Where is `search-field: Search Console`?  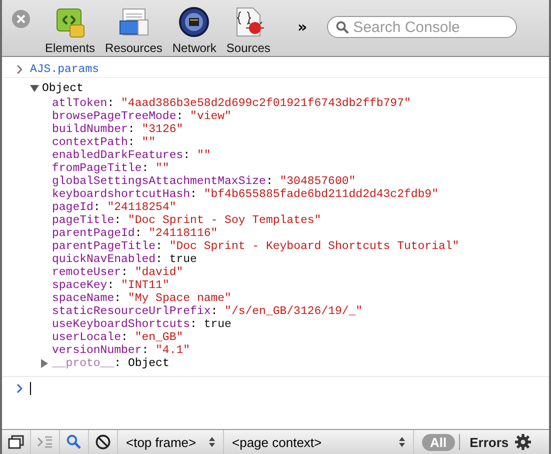
search-field: Search Console is located at coordinates (422, 27).